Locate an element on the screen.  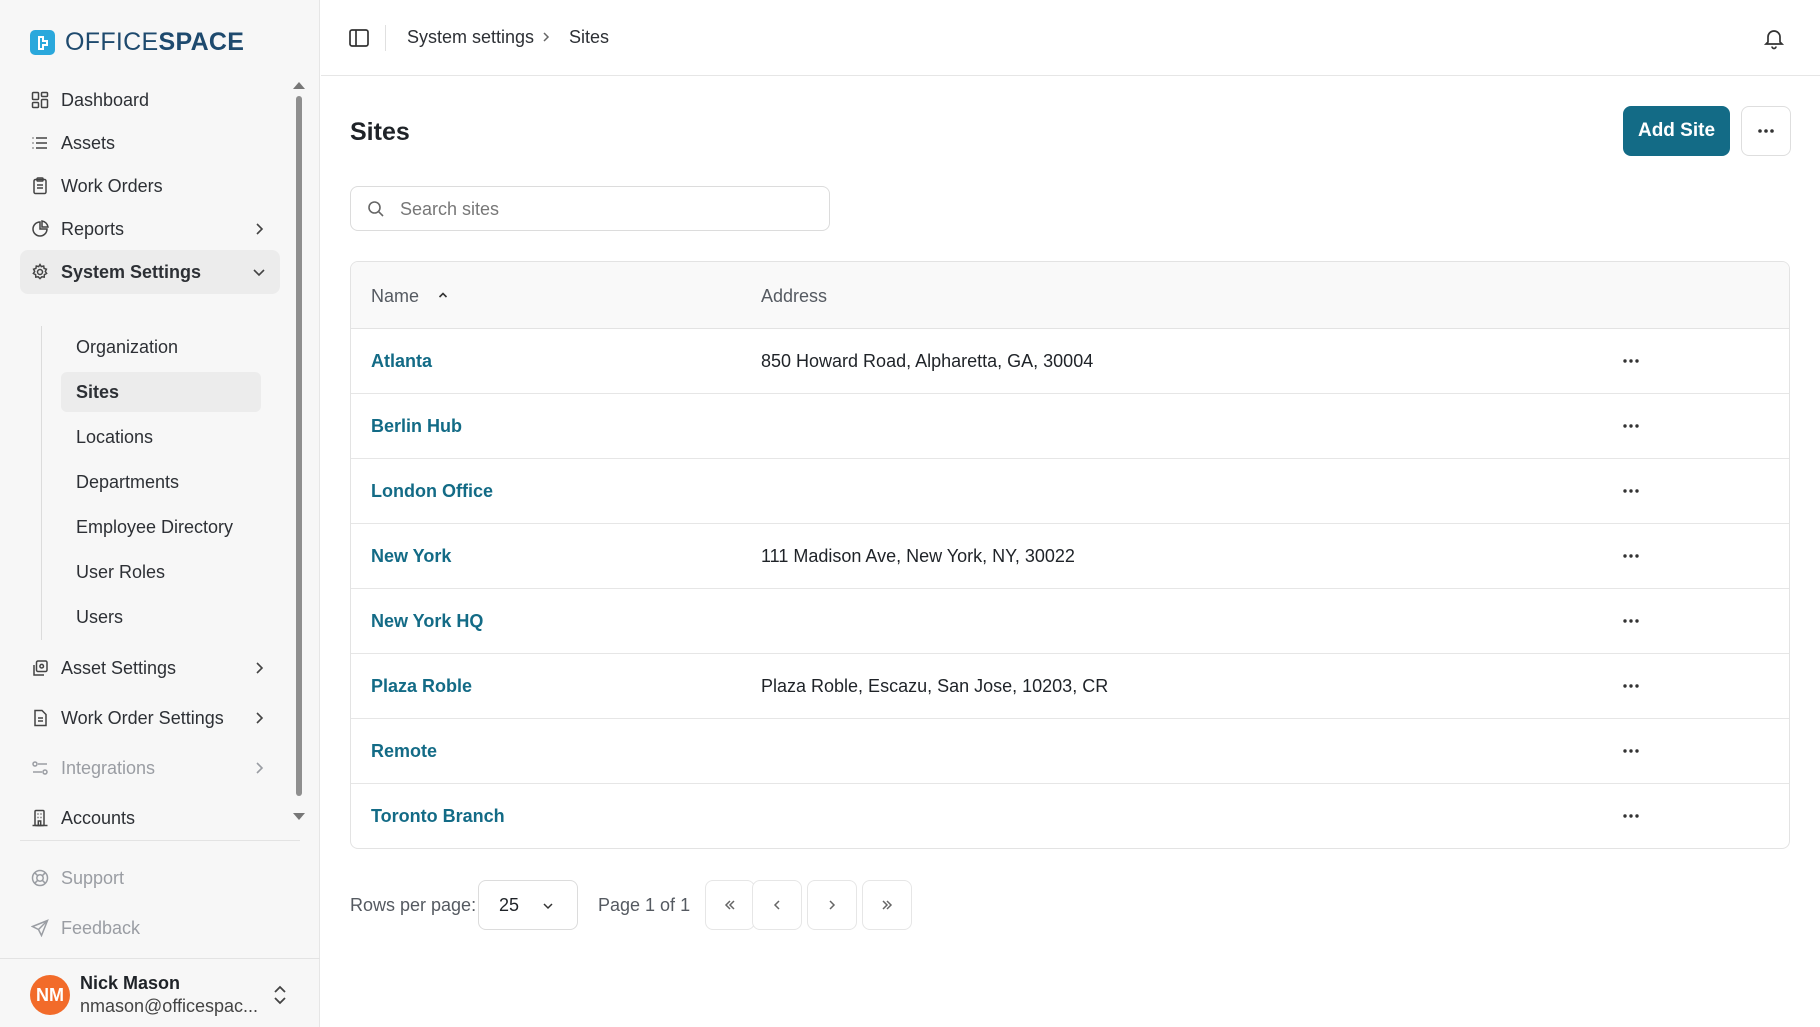
table-row: New York HQ is located at coordinates (1070, 621).